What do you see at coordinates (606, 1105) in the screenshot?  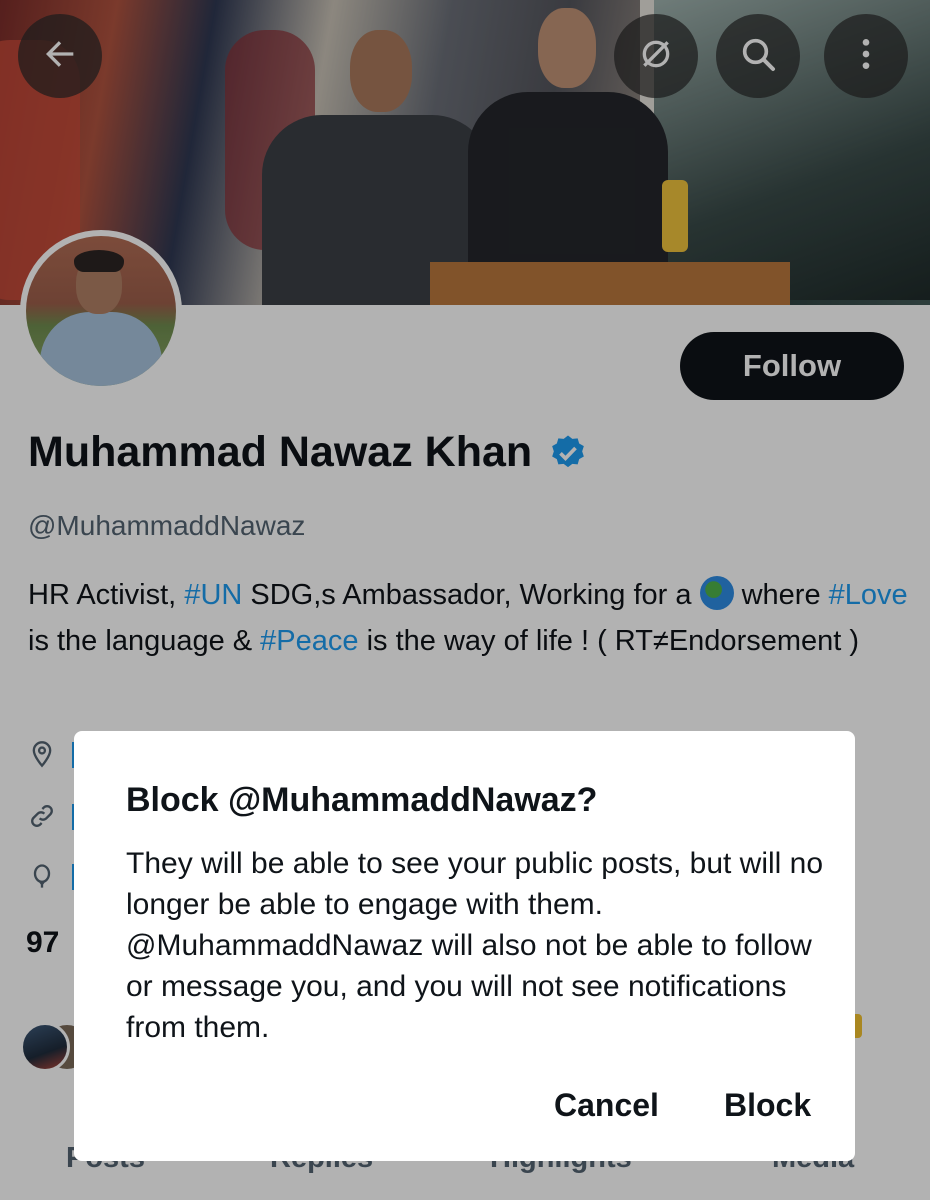 I see `cancel-button: Cancel` at bounding box center [606, 1105].